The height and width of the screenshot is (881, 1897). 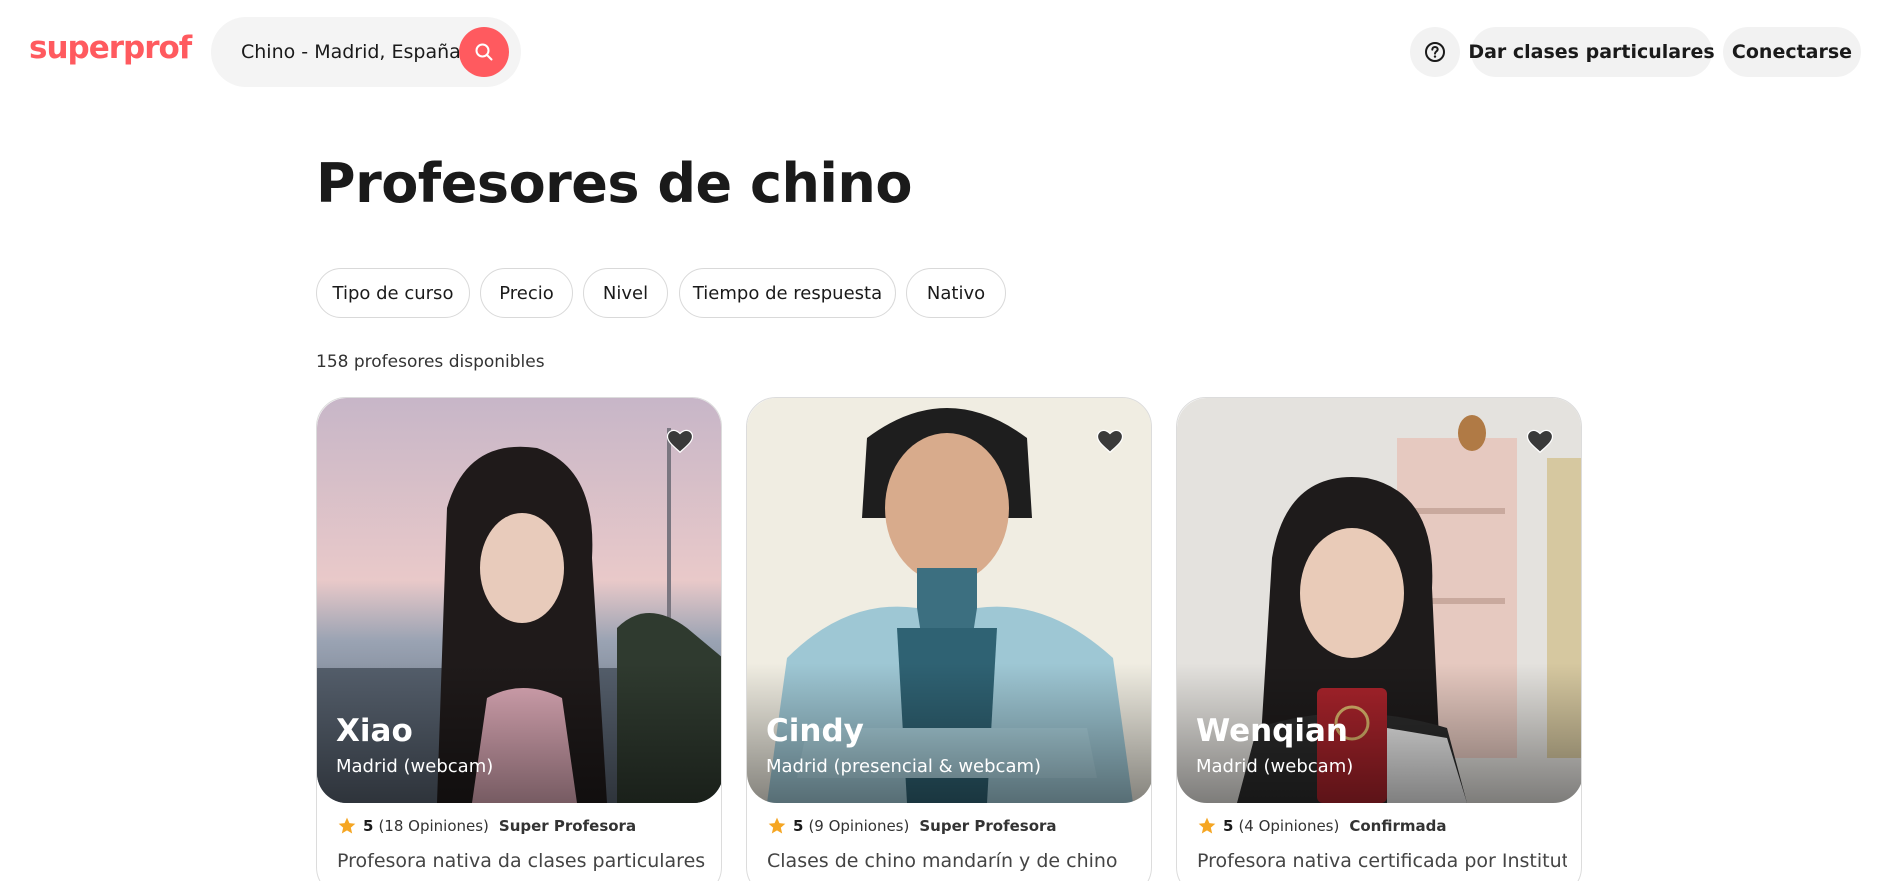 What do you see at coordinates (1792, 52) in the screenshot?
I see `login-button: Conectarse` at bounding box center [1792, 52].